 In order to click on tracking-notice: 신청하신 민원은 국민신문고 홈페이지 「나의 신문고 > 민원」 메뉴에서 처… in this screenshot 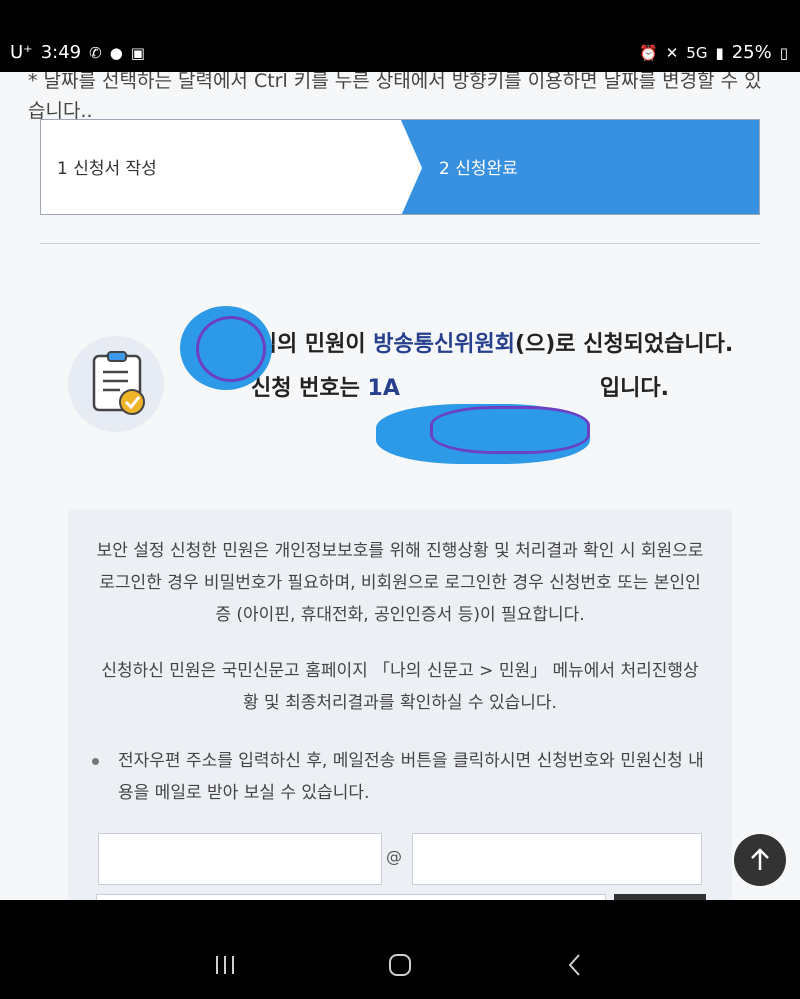, I will do `click(400, 687)`.